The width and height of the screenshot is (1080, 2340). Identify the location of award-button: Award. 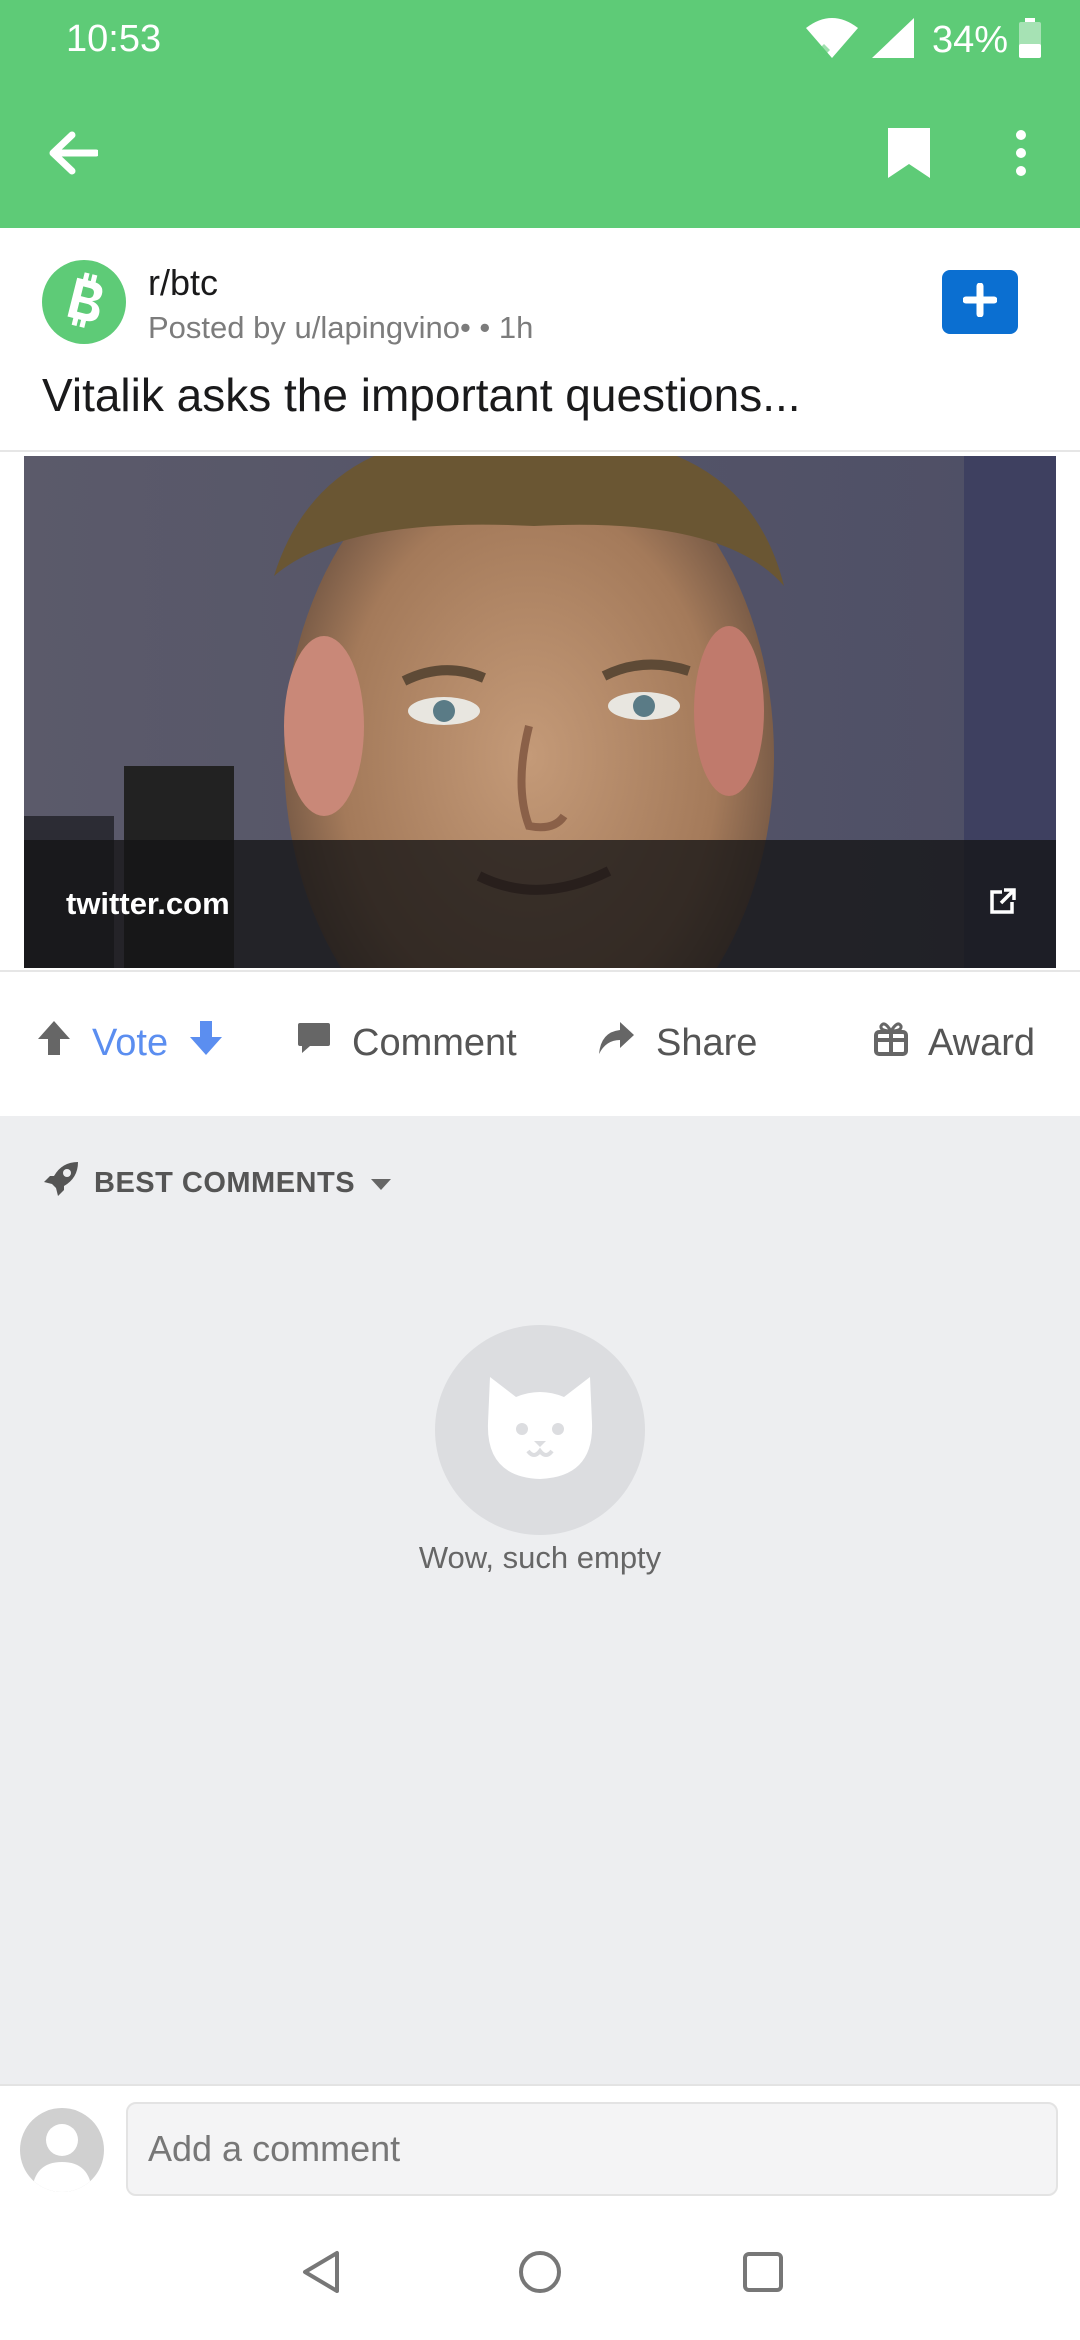
(954, 1043).